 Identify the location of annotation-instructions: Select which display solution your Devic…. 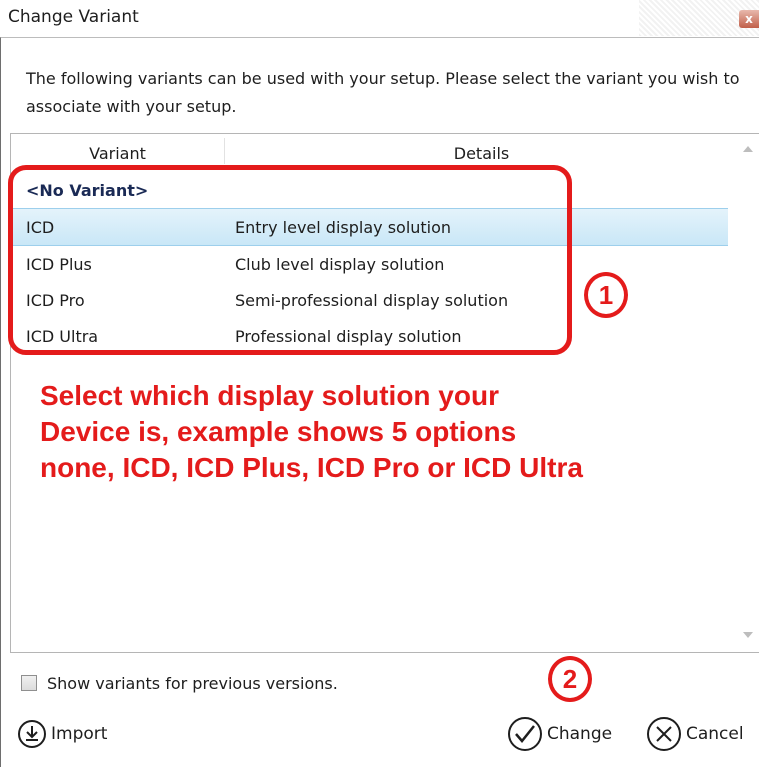
(380, 432).